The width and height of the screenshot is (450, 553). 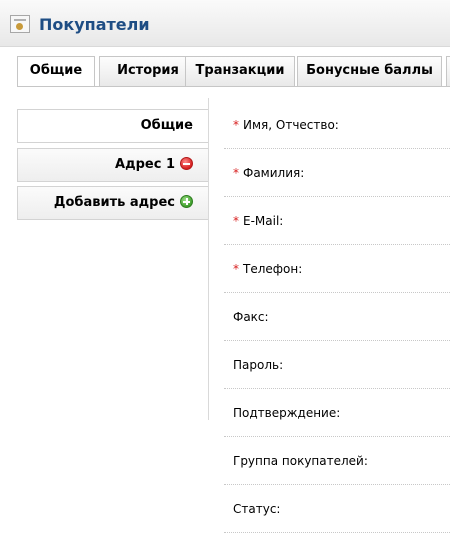 What do you see at coordinates (291, 125) in the screenshot?
I see `field-label: Имя, Отчество:` at bounding box center [291, 125].